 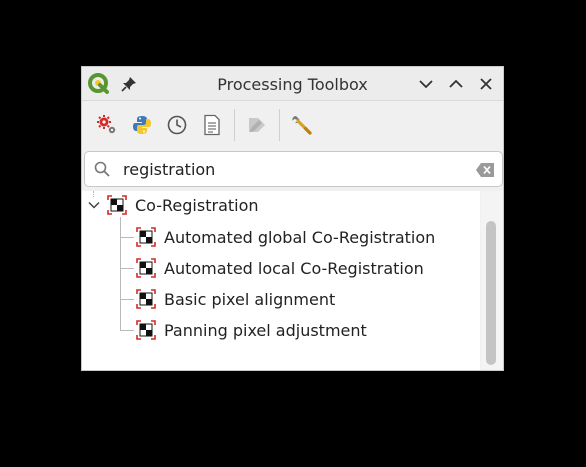 I want to click on tree-item-label: Automated global Co-Registration, so click(x=300, y=237).